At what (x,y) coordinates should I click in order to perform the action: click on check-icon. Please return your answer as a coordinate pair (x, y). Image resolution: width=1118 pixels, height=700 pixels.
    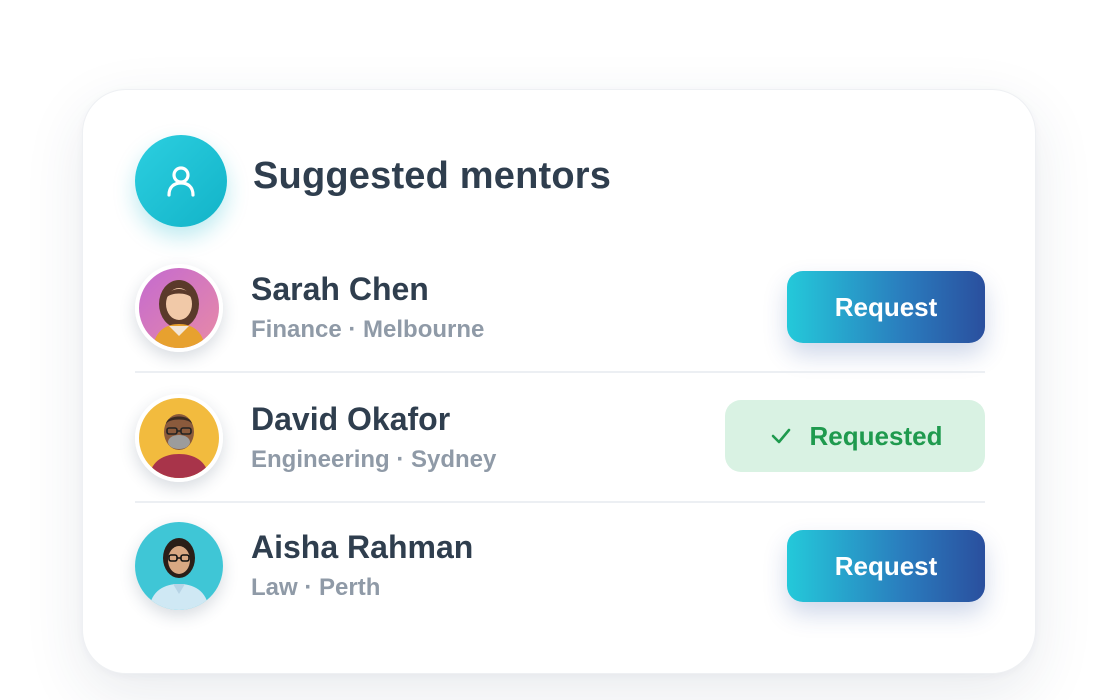
    Looking at the image, I should click on (781, 436).